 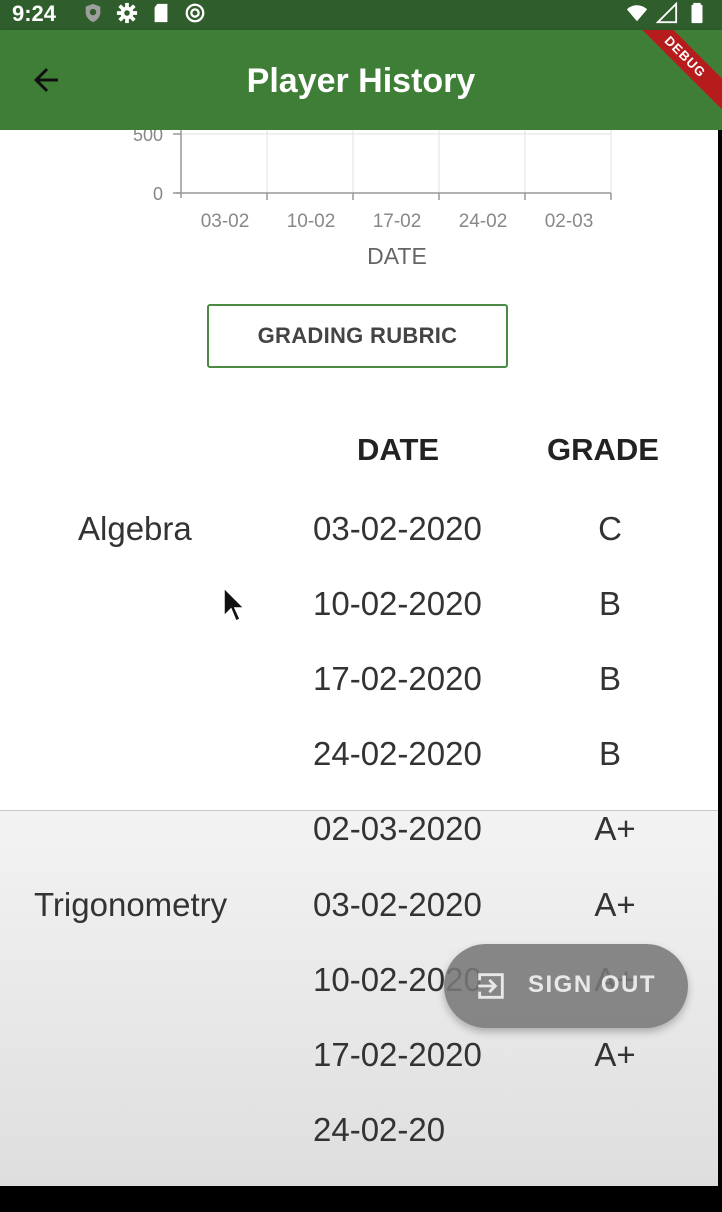 What do you see at coordinates (398, 449) in the screenshot?
I see `date-column-header: DATE` at bounding box center [398, 449].